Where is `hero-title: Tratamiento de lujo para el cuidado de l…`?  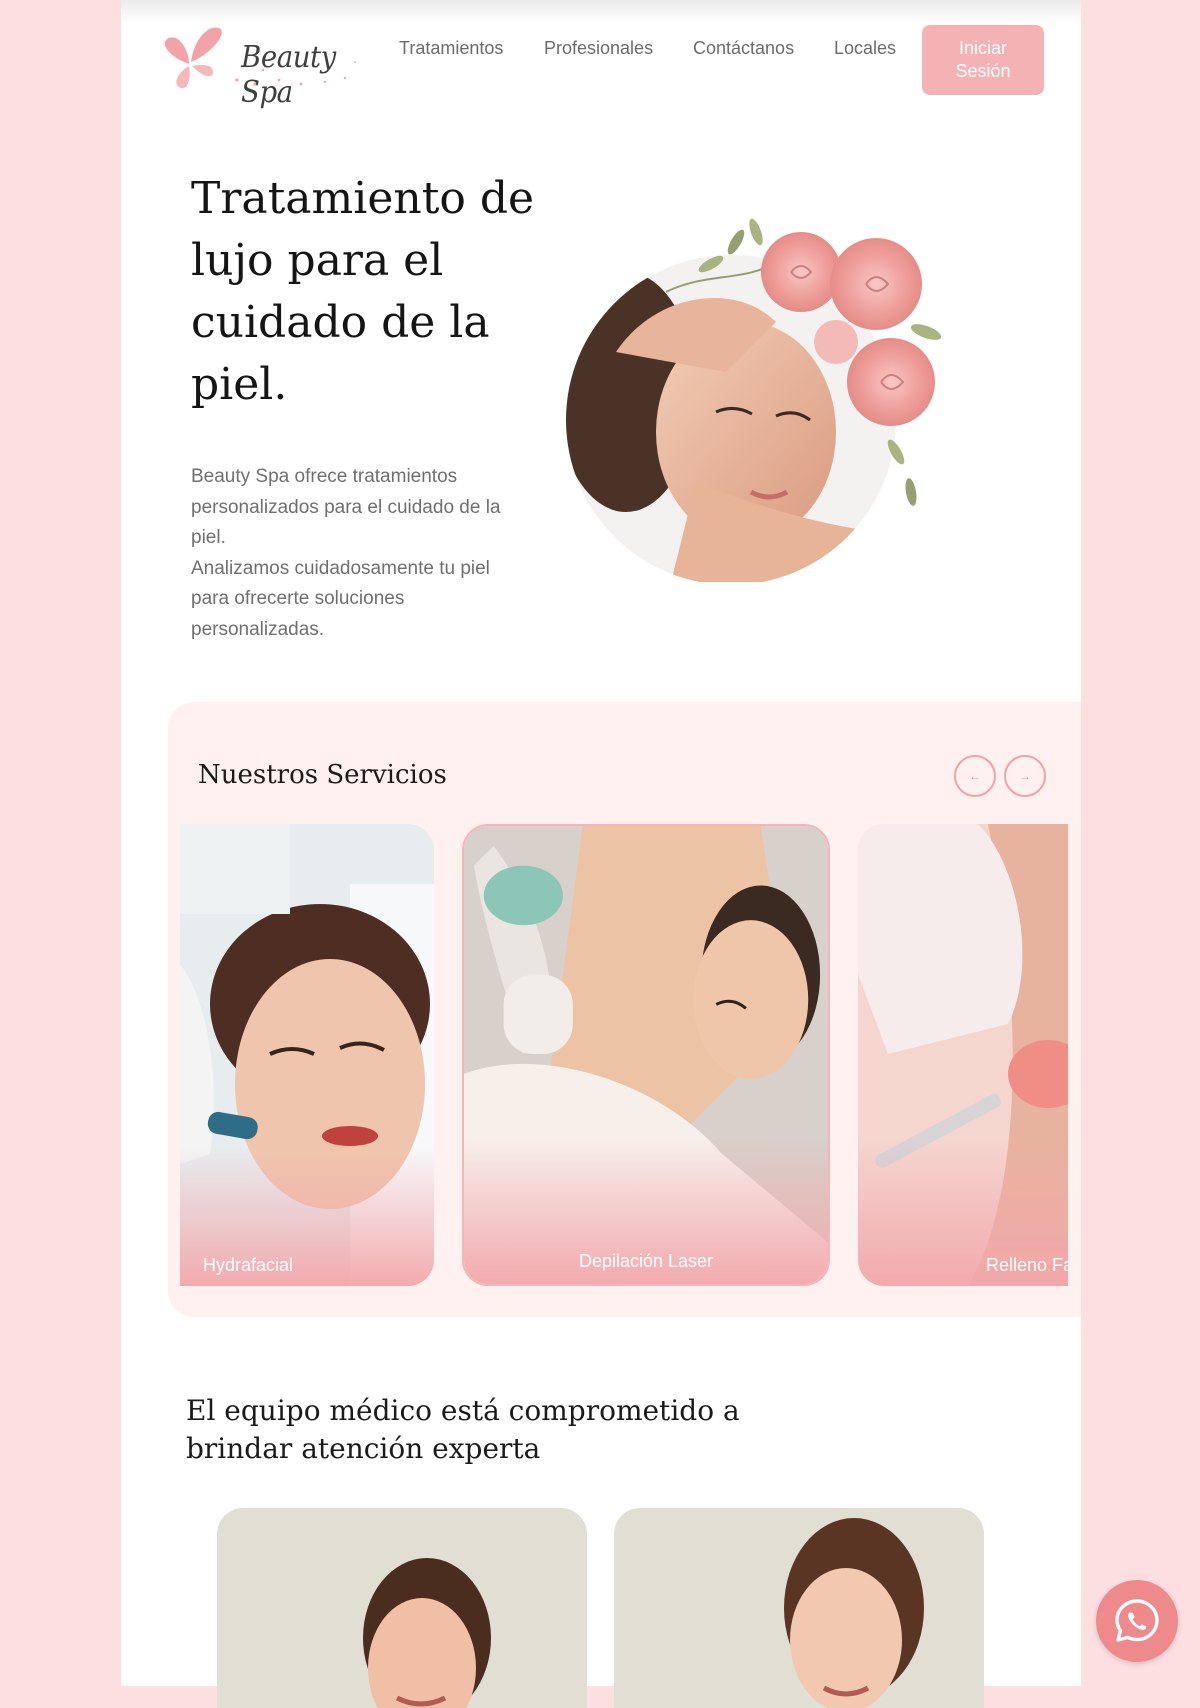 hero-title: Tratamiento de lujo para el cuidado de l… is located at coordinates (363, 291).